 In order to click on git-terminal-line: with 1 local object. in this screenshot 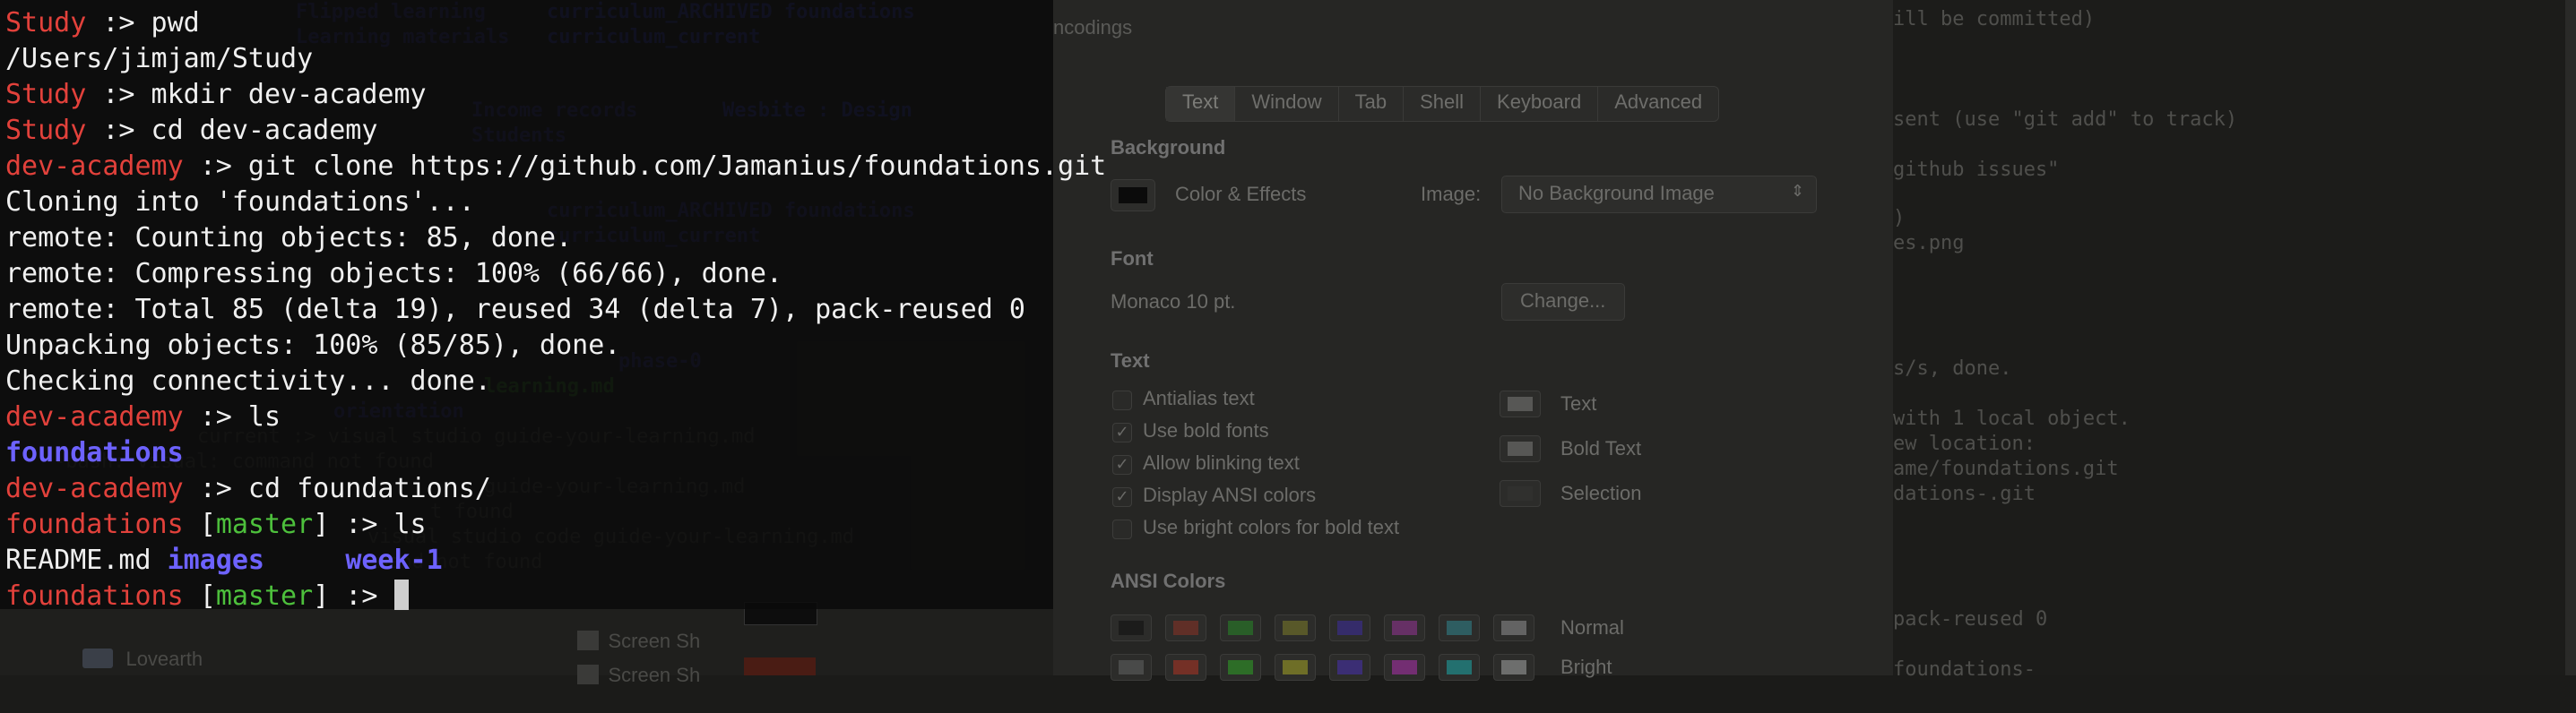, I will do `click(2012, 419)`.